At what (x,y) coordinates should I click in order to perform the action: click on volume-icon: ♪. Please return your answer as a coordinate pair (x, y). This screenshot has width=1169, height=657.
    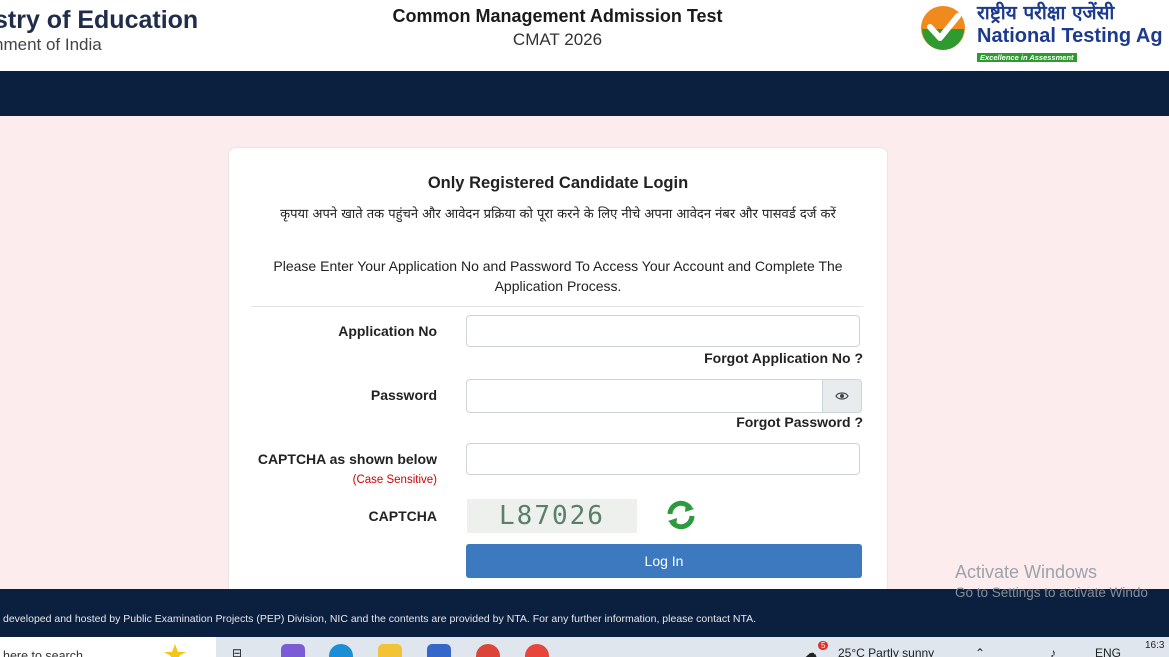
    Looking at the image, I should click on (1053, 651).